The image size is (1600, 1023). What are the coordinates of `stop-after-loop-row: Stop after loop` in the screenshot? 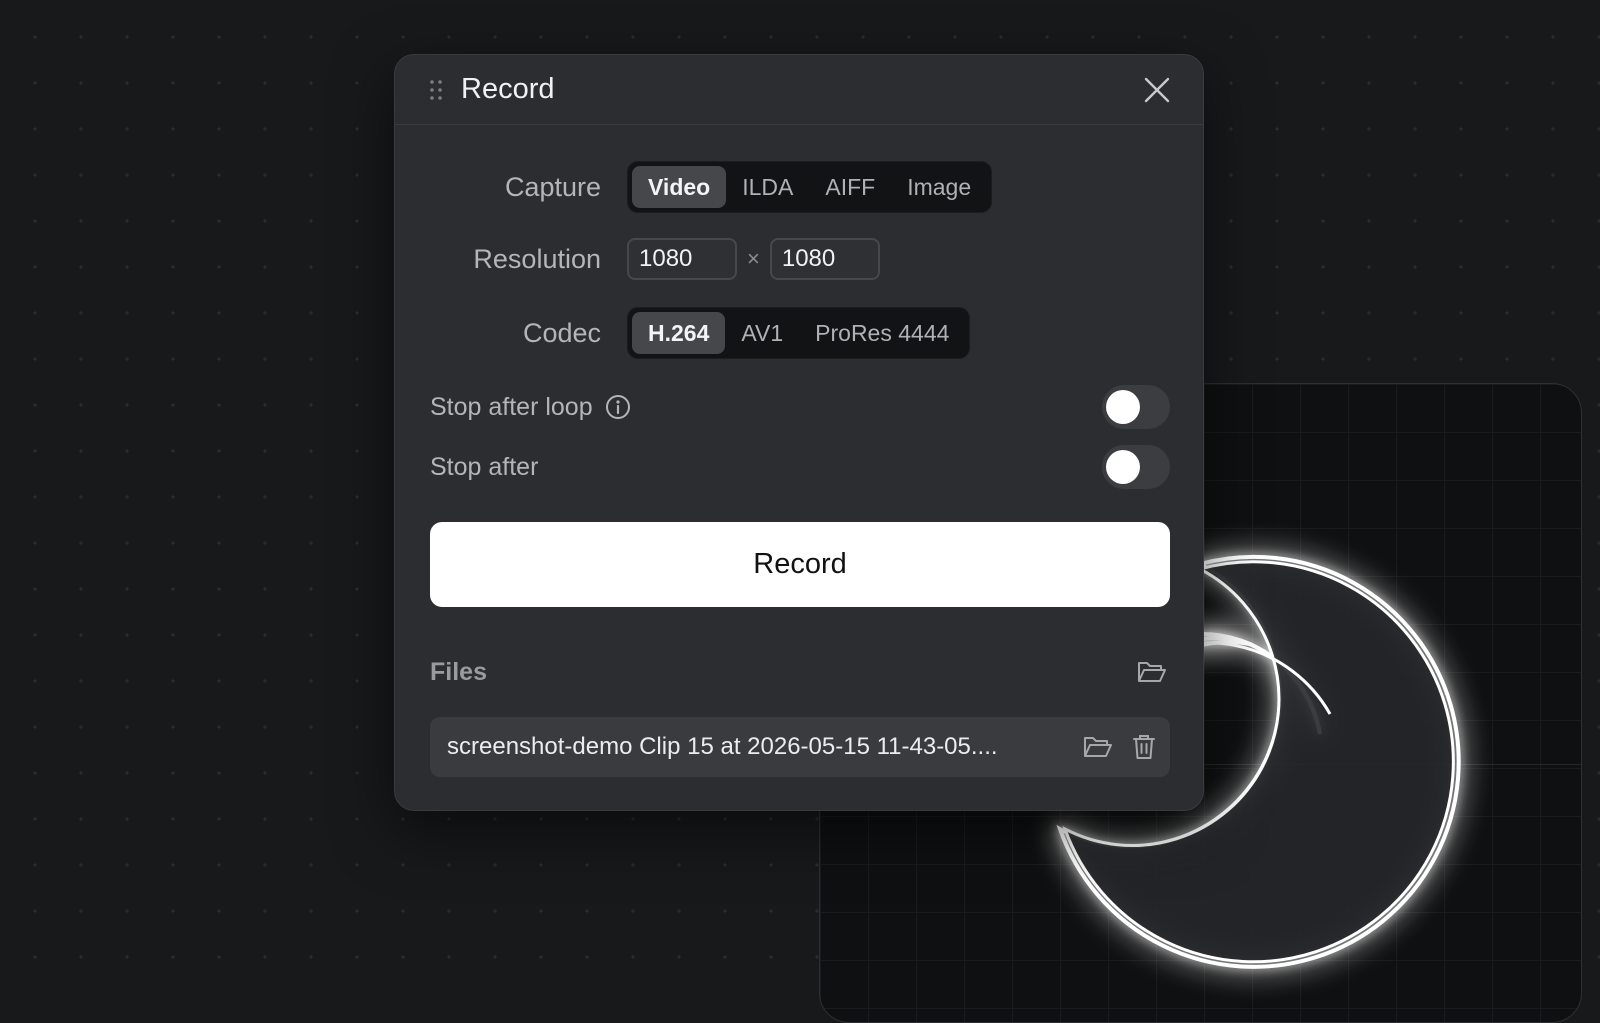 It's located at (800, 407).